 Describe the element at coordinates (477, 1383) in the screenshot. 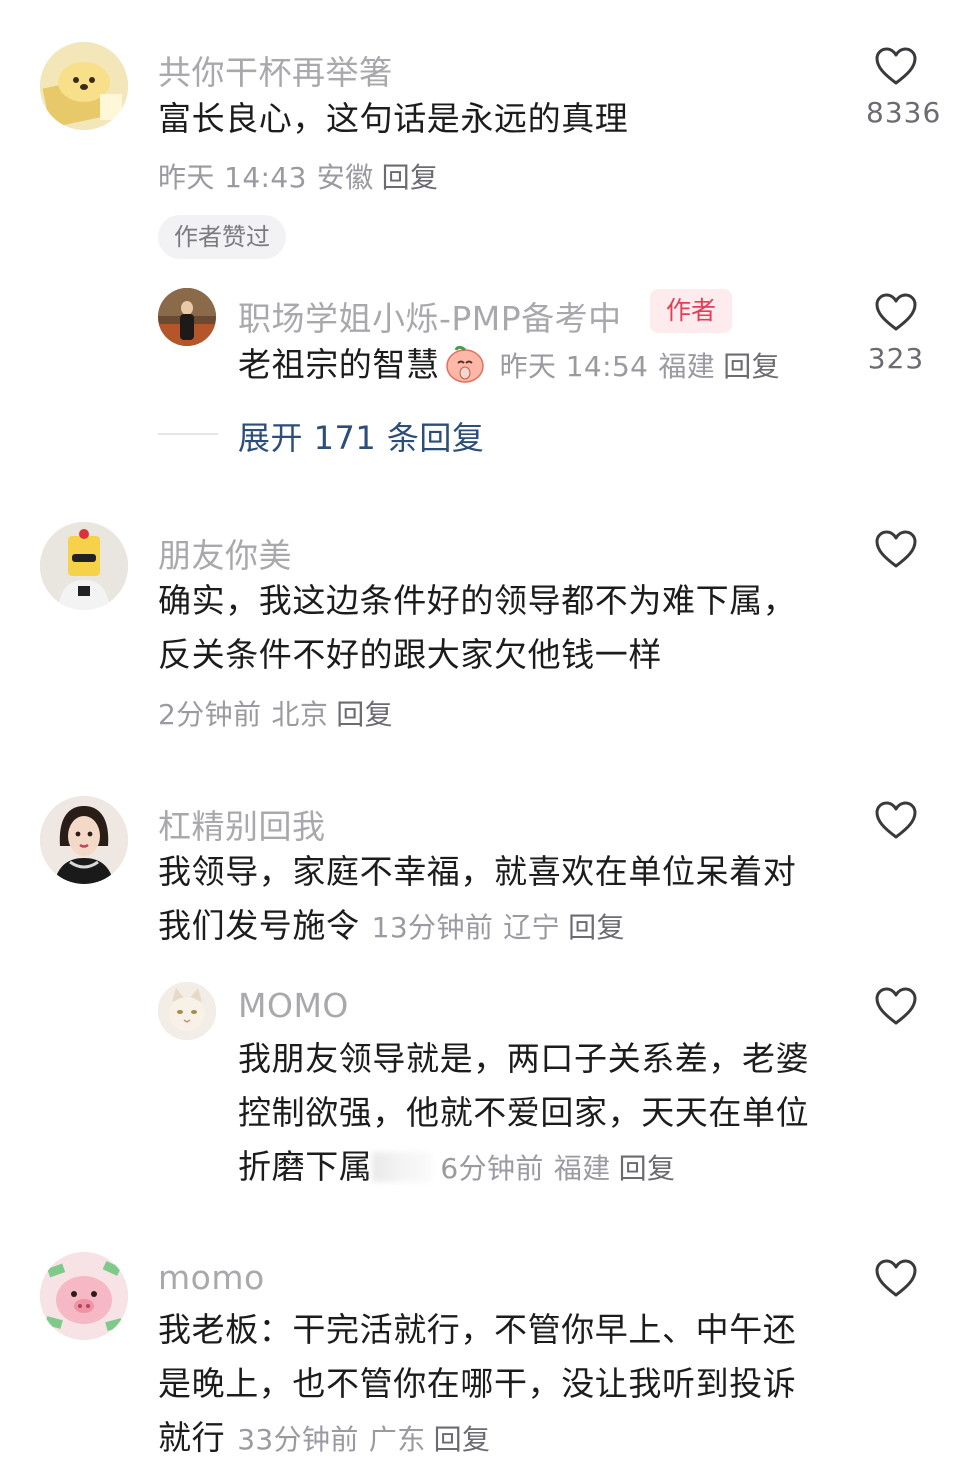

I see `comment-text-line: 是晚上，也不管你在哪干，没让我听到投诉` at that location.